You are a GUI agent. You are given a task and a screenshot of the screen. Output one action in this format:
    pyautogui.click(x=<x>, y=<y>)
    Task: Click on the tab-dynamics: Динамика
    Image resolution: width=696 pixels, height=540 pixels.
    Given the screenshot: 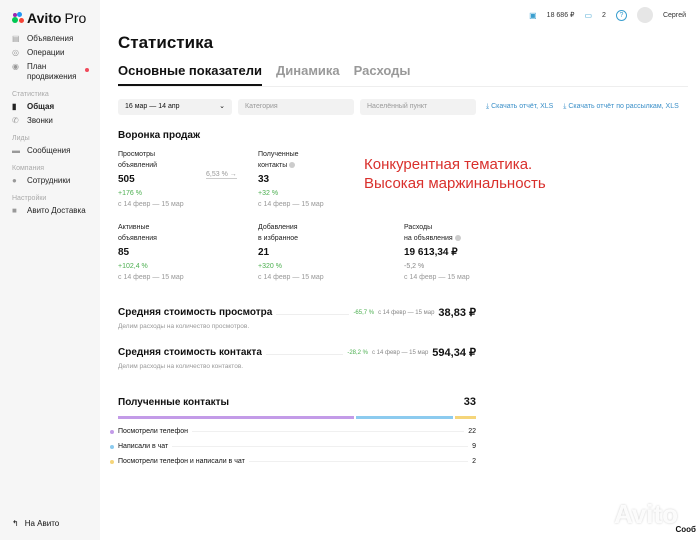 What is the action you would take?
    pyautogui.click(x=308, y=74)
    